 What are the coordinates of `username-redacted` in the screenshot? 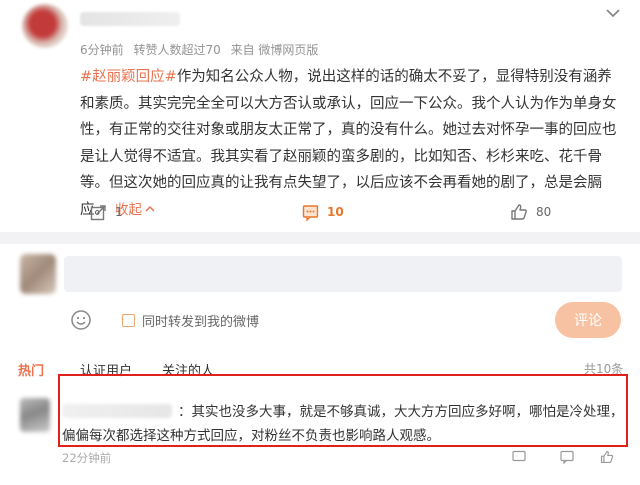 It's located at (130, 19).